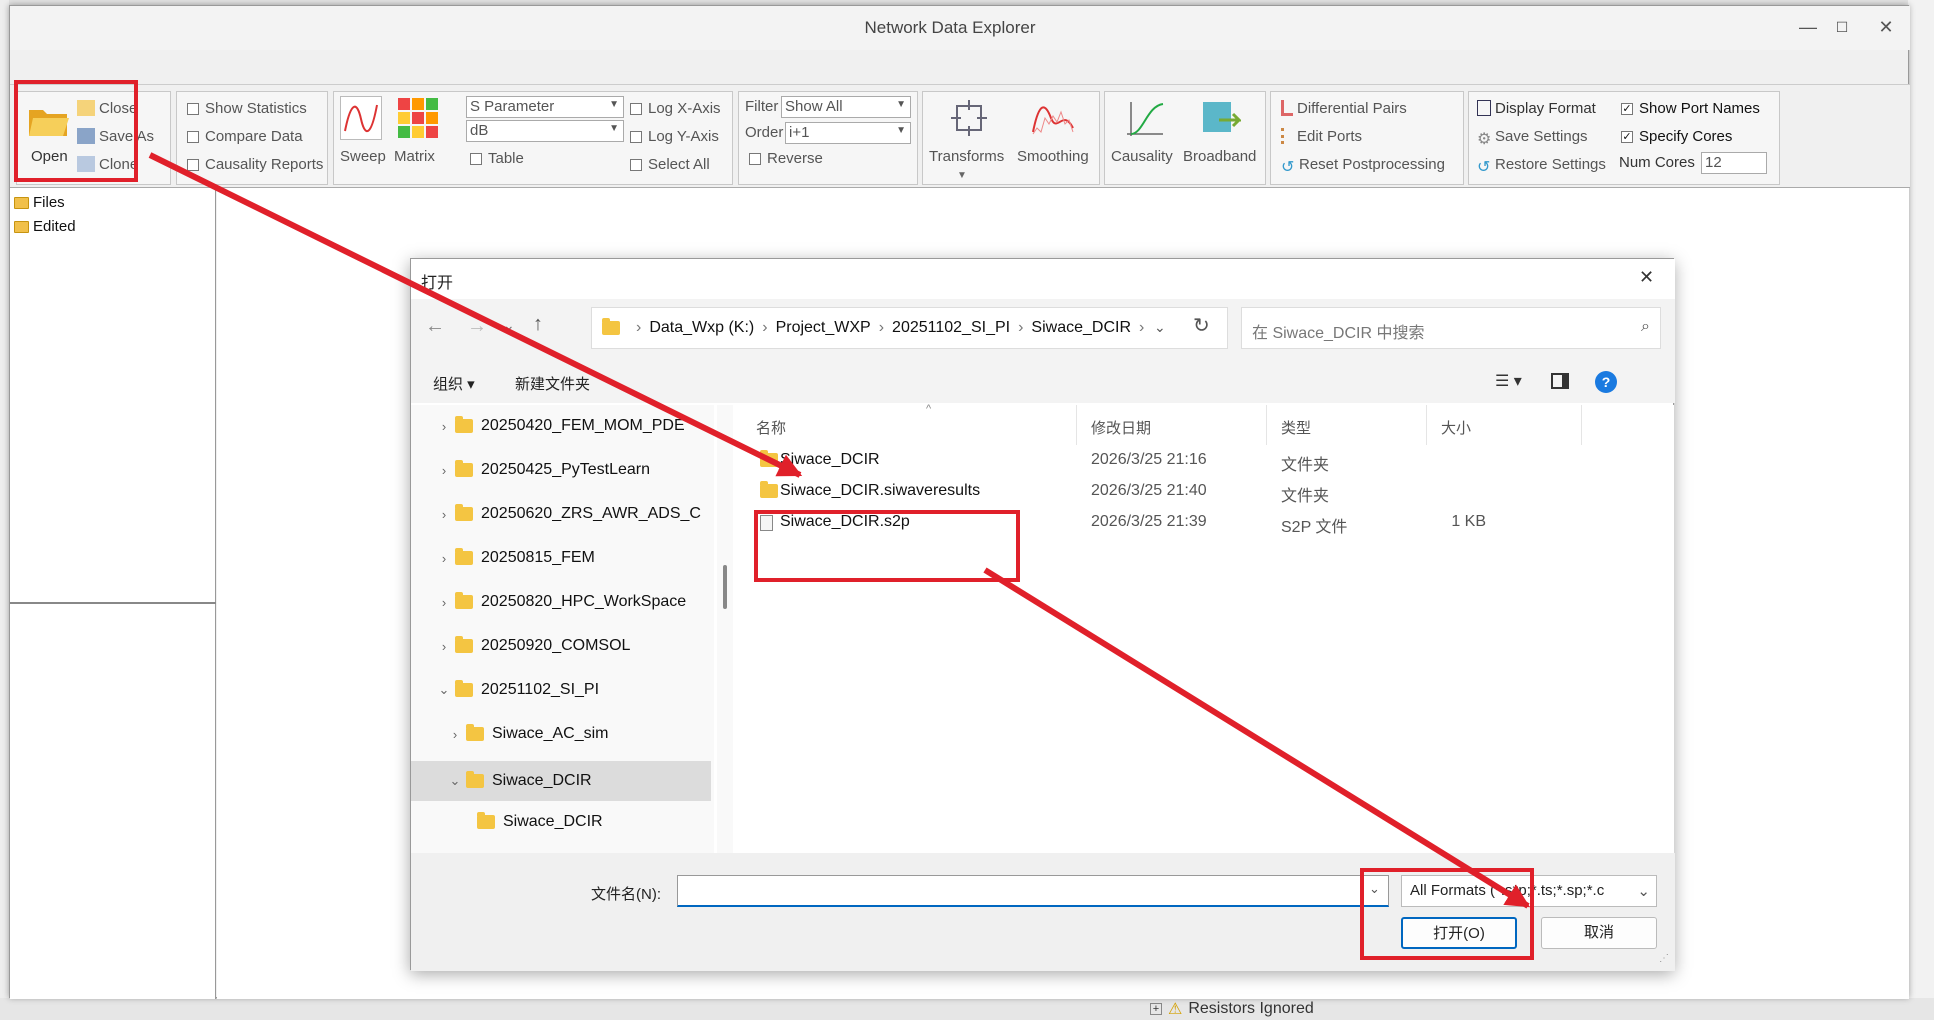  What do you see at coordinates (529, 821) in the screenshot?
I see `nav-tree-item: Siwace_DCIR` at bounding box center [529, 821].